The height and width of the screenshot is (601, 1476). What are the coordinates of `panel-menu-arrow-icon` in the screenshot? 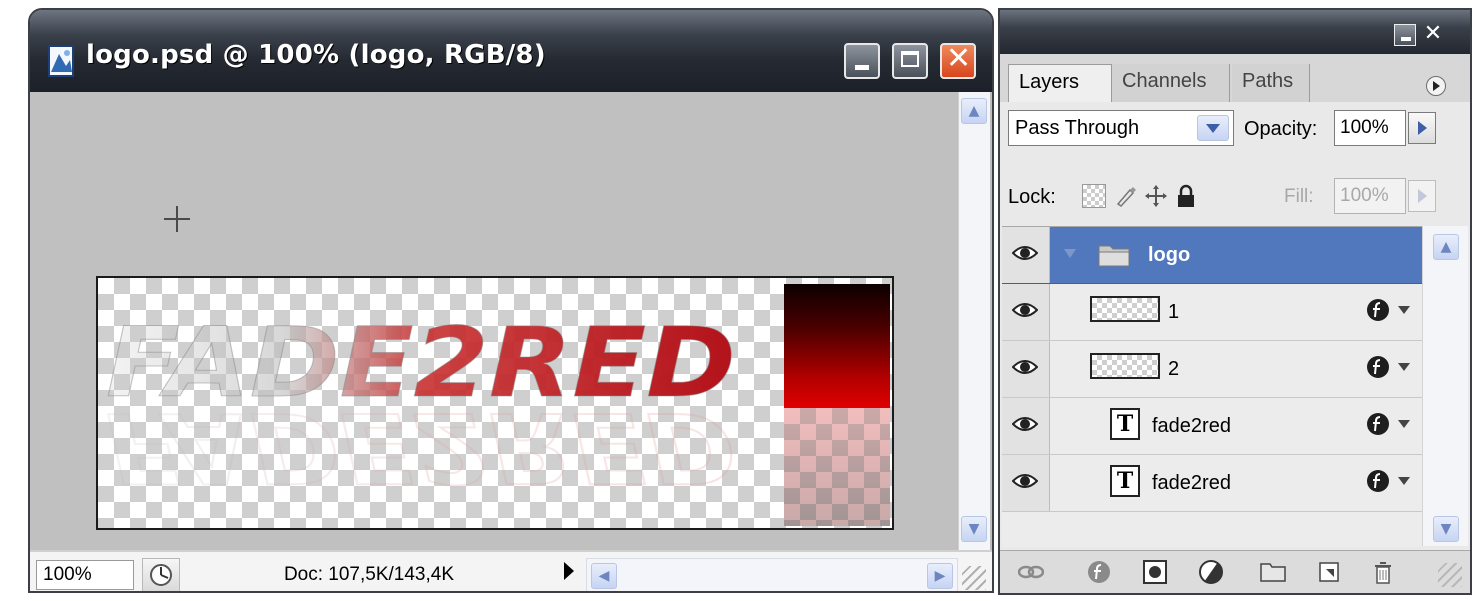 It's located at (1436, 86).